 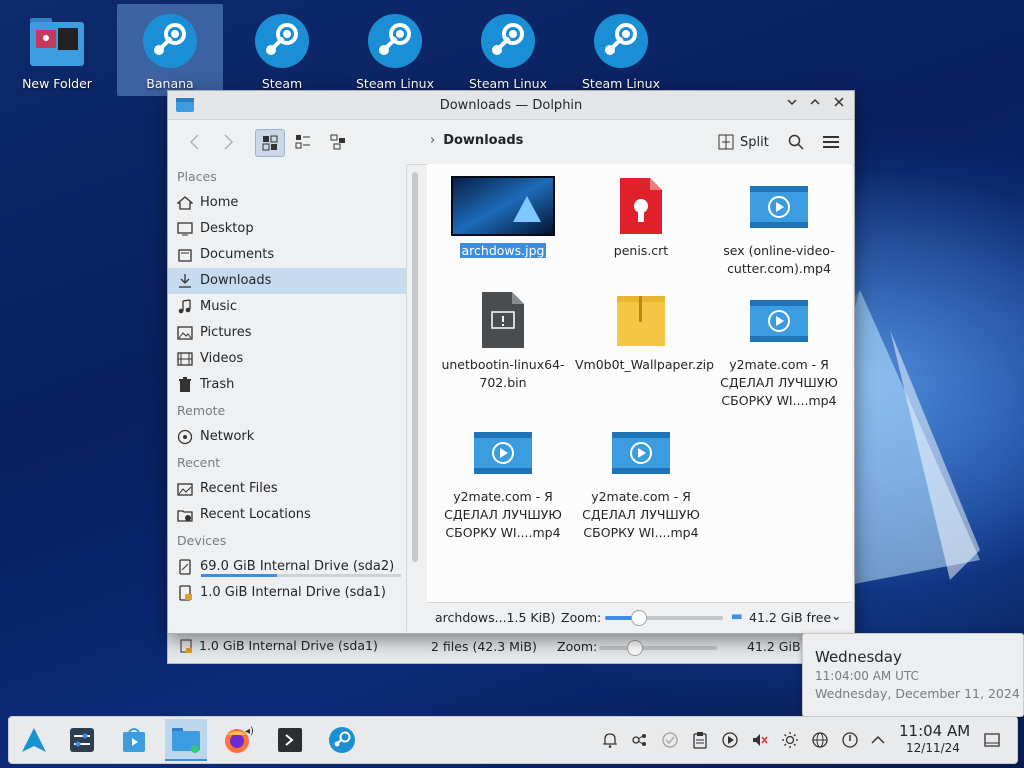 What do you see at coordinates (239, 488) in the screenshot?
I see `sidebar-item-label: Recent Files` at bounding box center [239, 488].